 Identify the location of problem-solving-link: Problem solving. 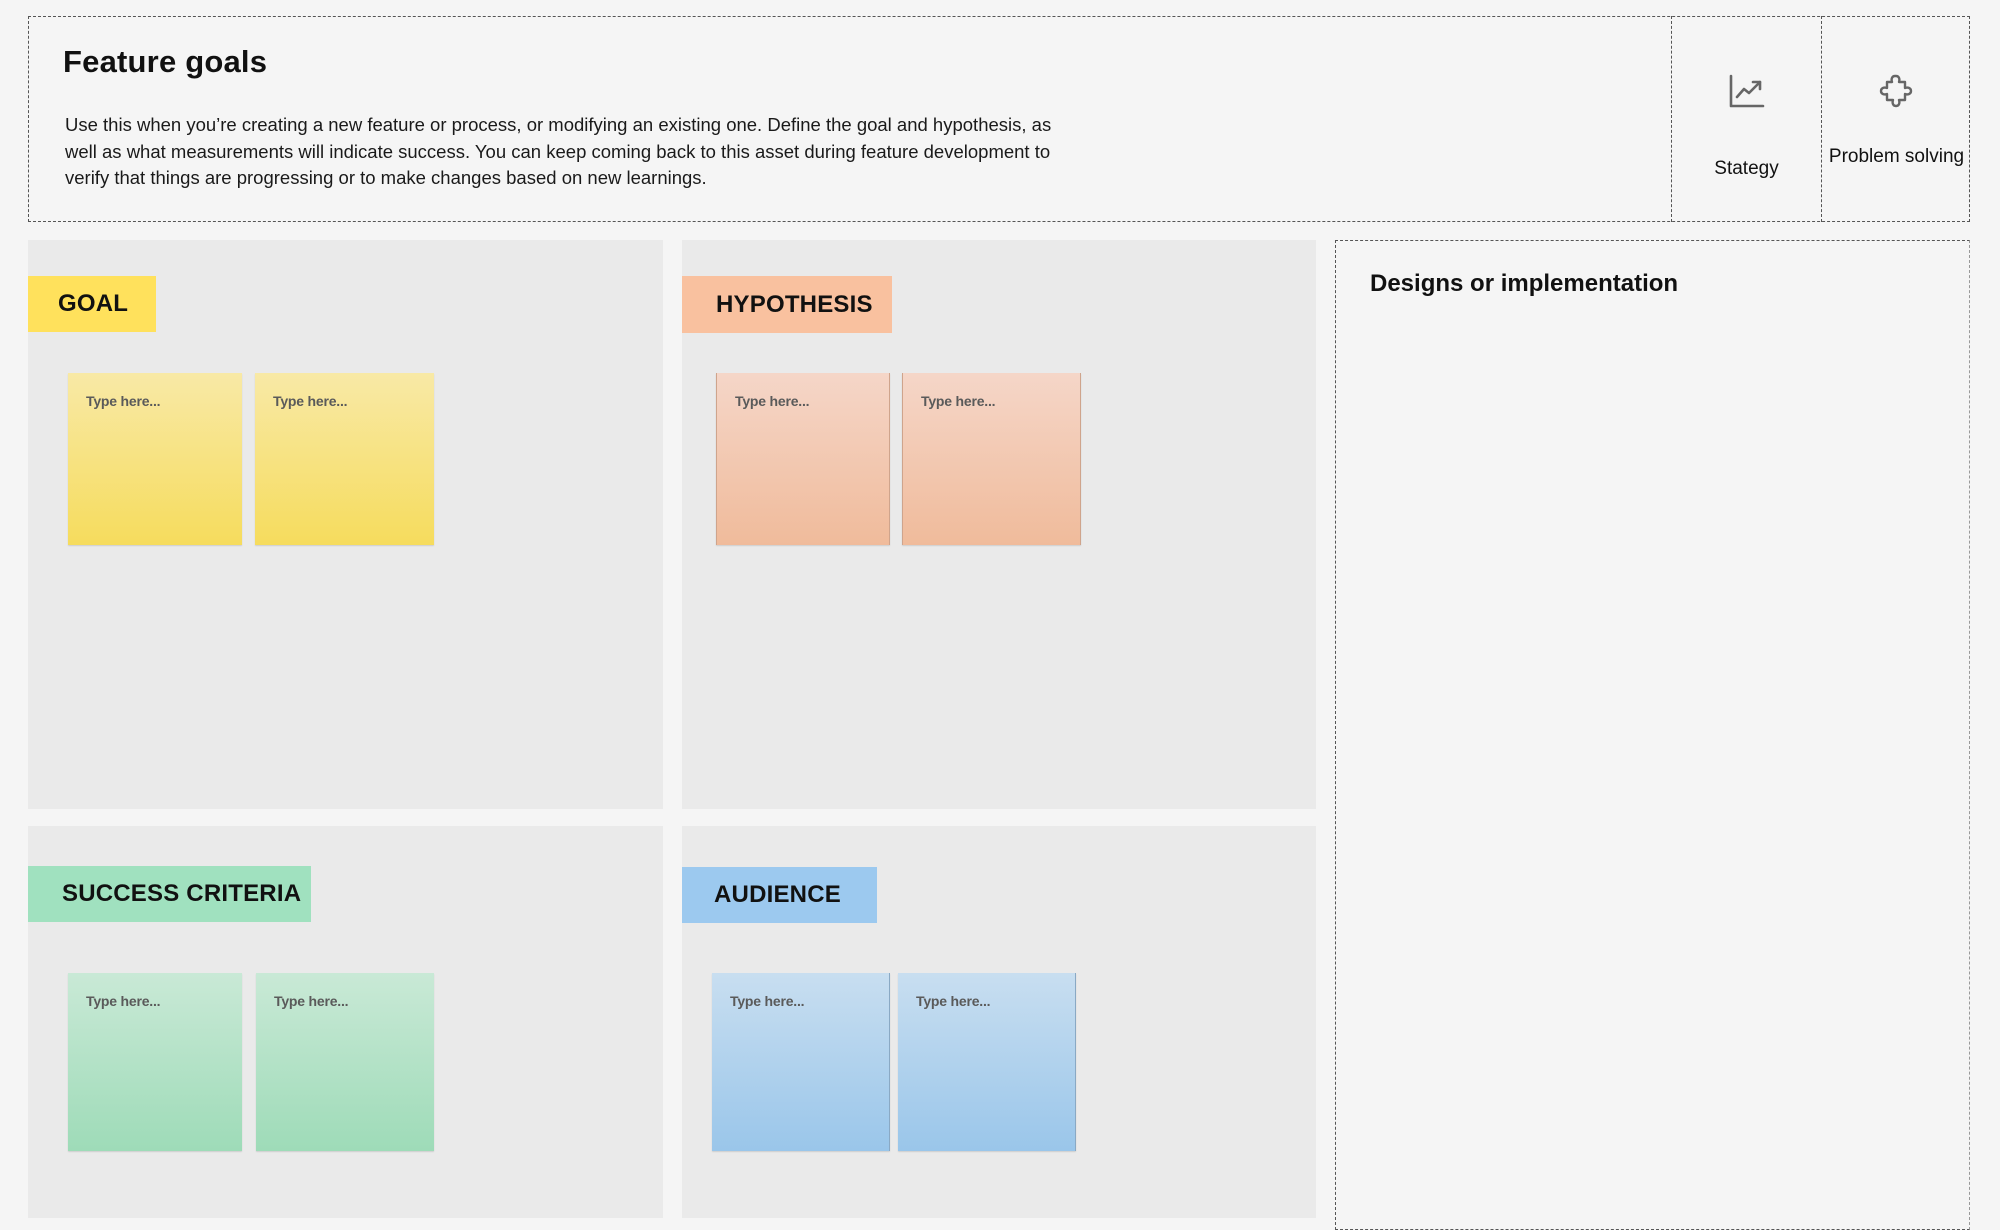
(1896, 119).